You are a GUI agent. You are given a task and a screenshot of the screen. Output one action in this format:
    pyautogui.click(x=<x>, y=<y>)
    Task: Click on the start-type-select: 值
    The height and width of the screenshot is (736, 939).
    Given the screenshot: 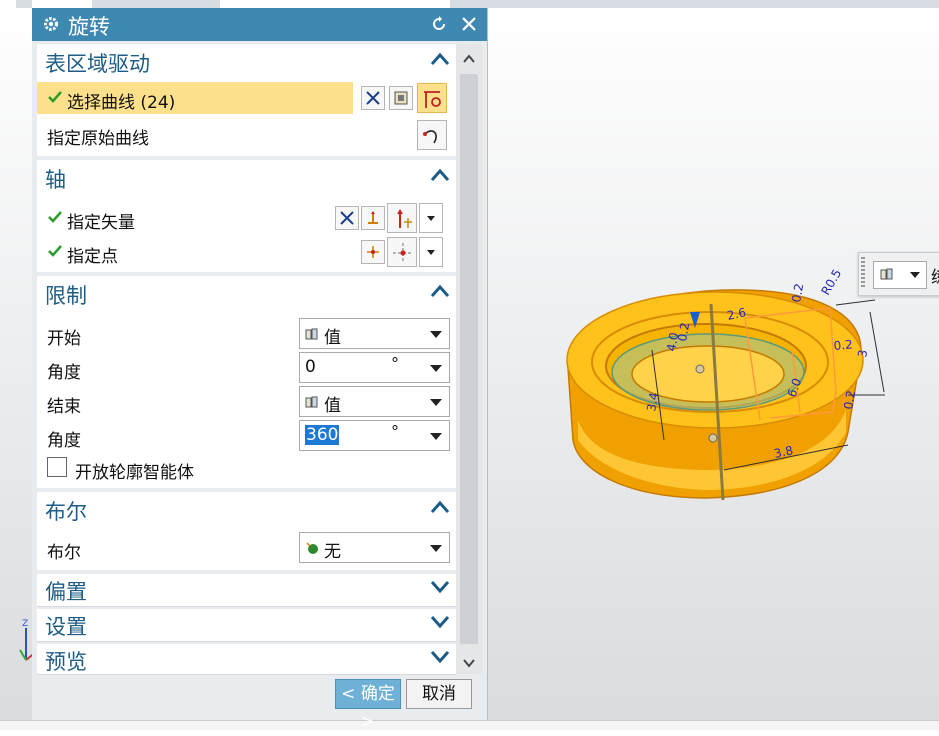 What is the action you would take?
    pyautogui.click(x=374, y=333)
    